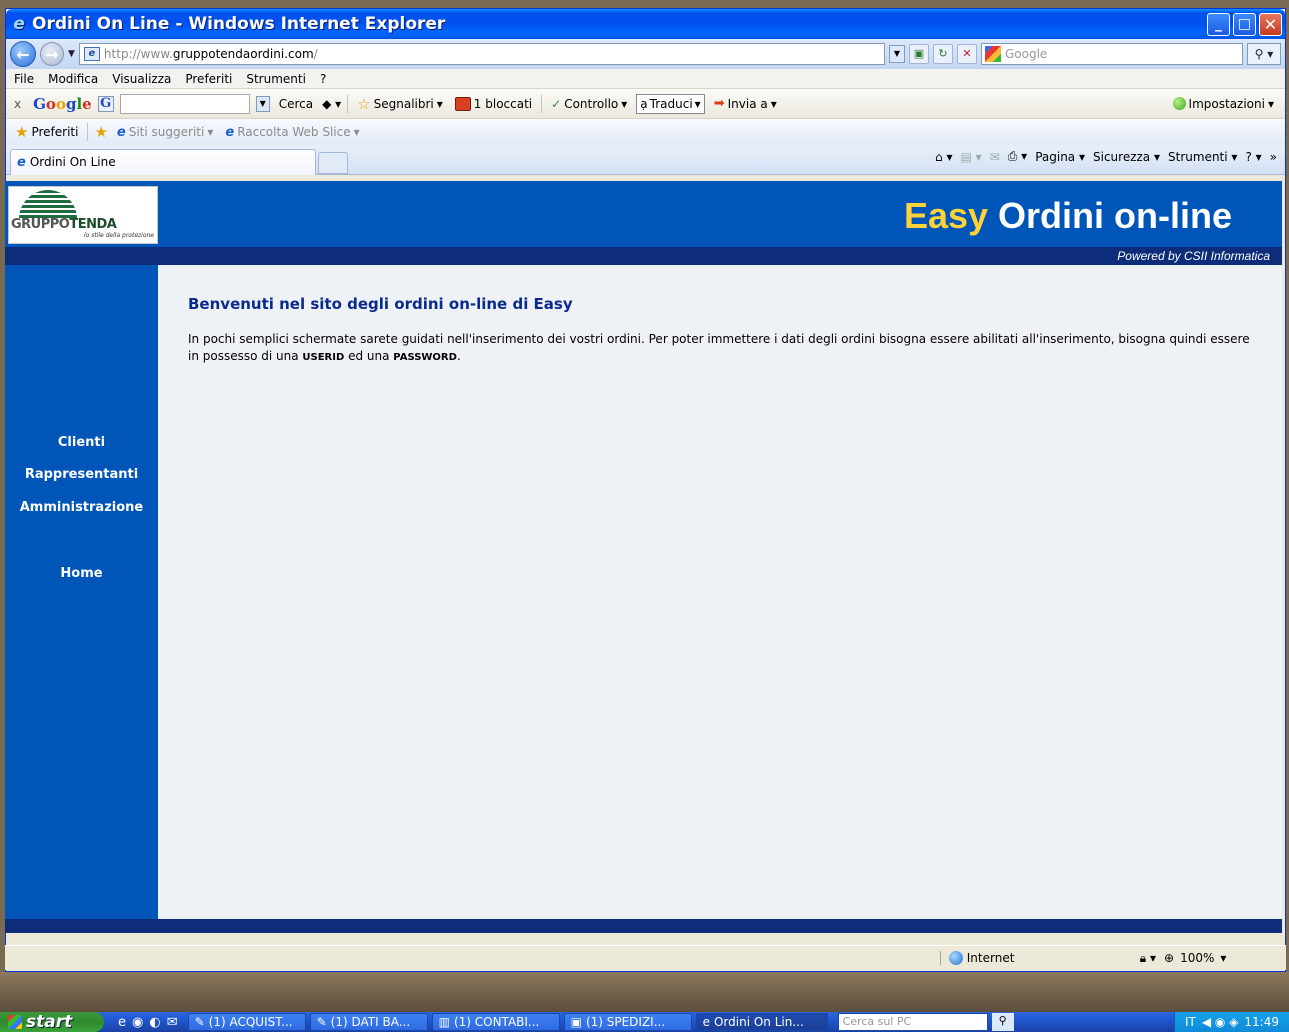 The image size is (1289, 1032). Describe the element at coordinates (121, 132) in the screenshot. I see `ie-mini-icon: e` at that location.